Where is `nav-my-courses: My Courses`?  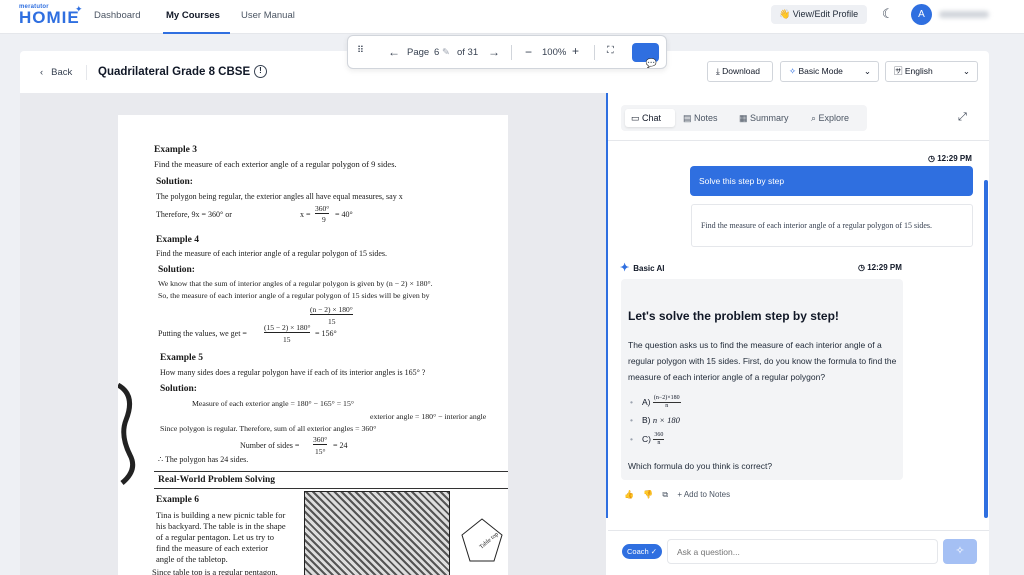 nav-my-courses: My Courses is located at coordinates (193, 15).